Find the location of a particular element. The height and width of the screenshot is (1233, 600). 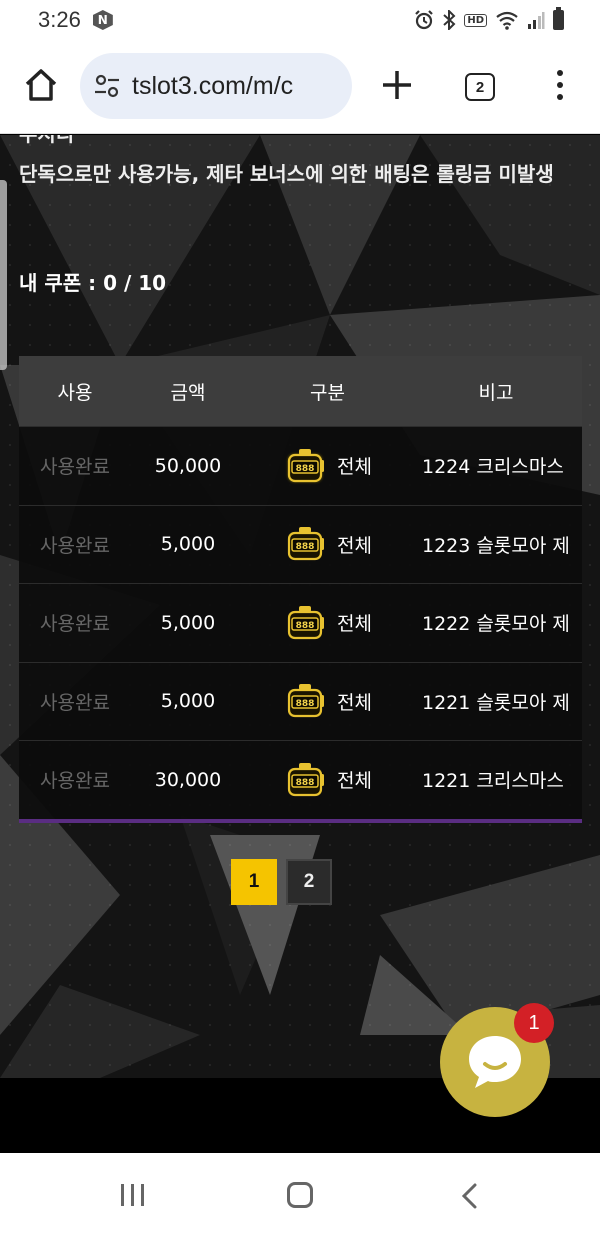

bluetooth-icon is located at coordinates (449, 20).